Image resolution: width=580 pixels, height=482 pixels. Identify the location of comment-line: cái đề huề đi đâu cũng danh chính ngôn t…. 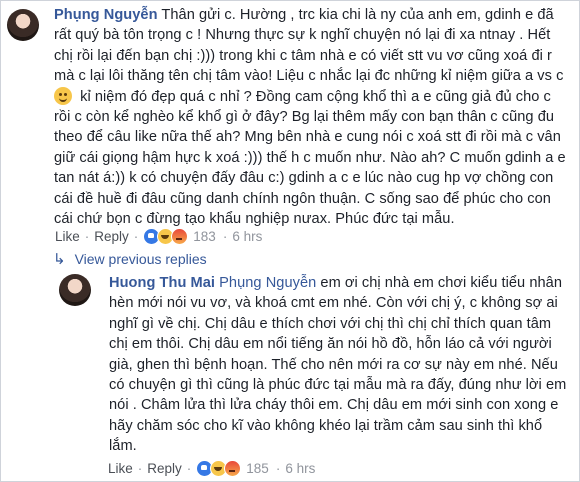
(302, 198).